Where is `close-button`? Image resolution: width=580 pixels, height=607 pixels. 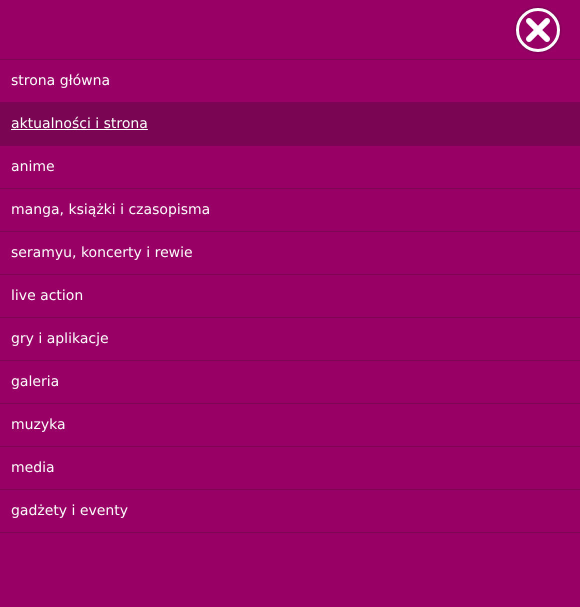
close-button is located at coordinates (538, 30).